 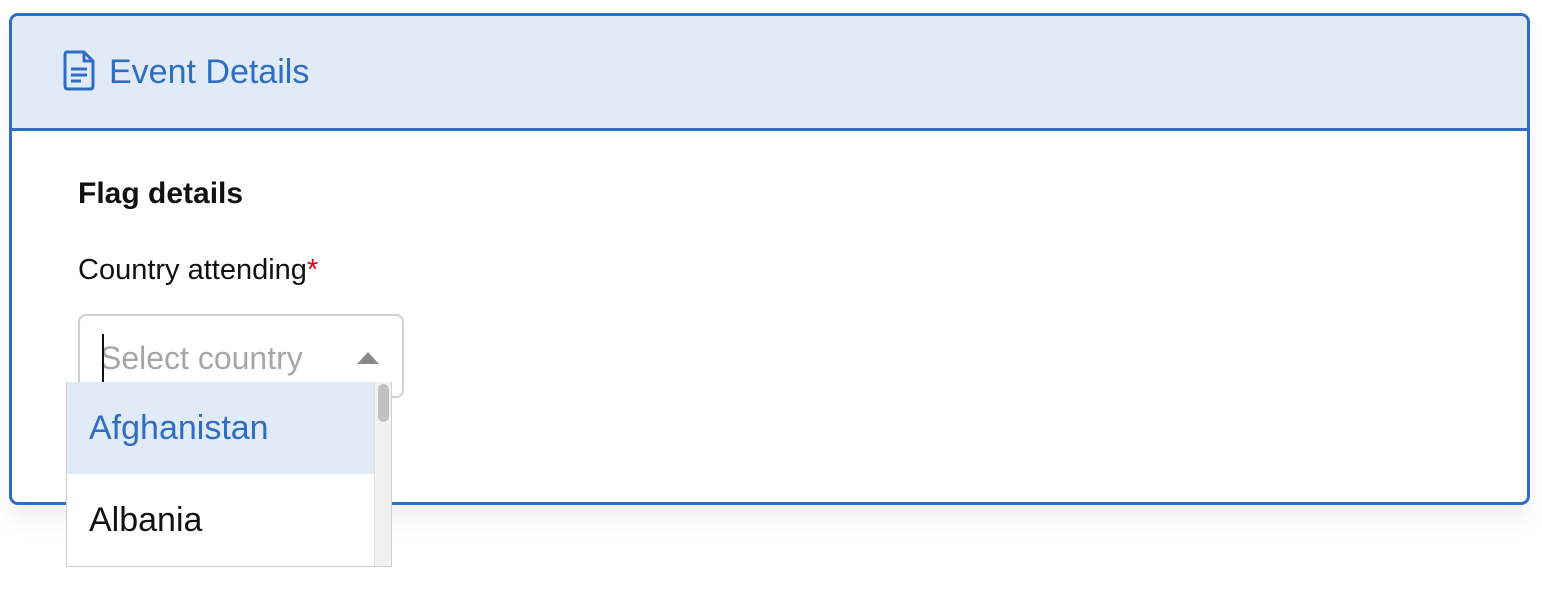 What do you see at coordinates (312, 270) in the screenshot?
I see `required-mark: *` at bounding box center [312, 270].